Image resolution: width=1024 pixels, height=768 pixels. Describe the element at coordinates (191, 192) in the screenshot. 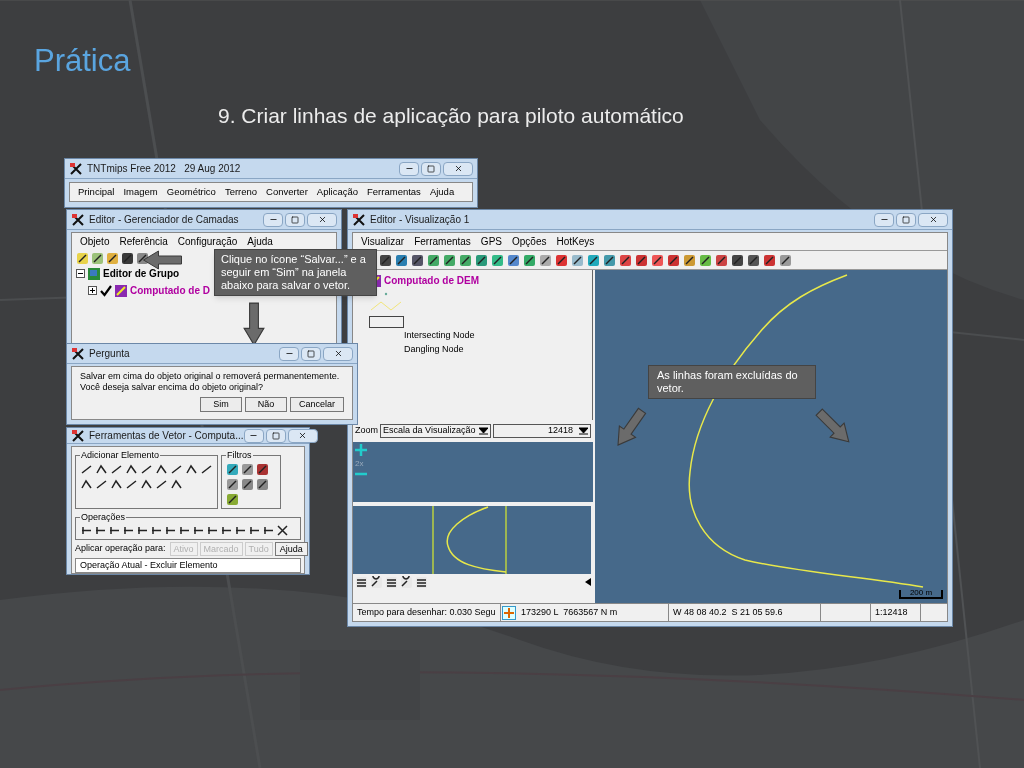

I see `menu-item: Geométrico` at that location.